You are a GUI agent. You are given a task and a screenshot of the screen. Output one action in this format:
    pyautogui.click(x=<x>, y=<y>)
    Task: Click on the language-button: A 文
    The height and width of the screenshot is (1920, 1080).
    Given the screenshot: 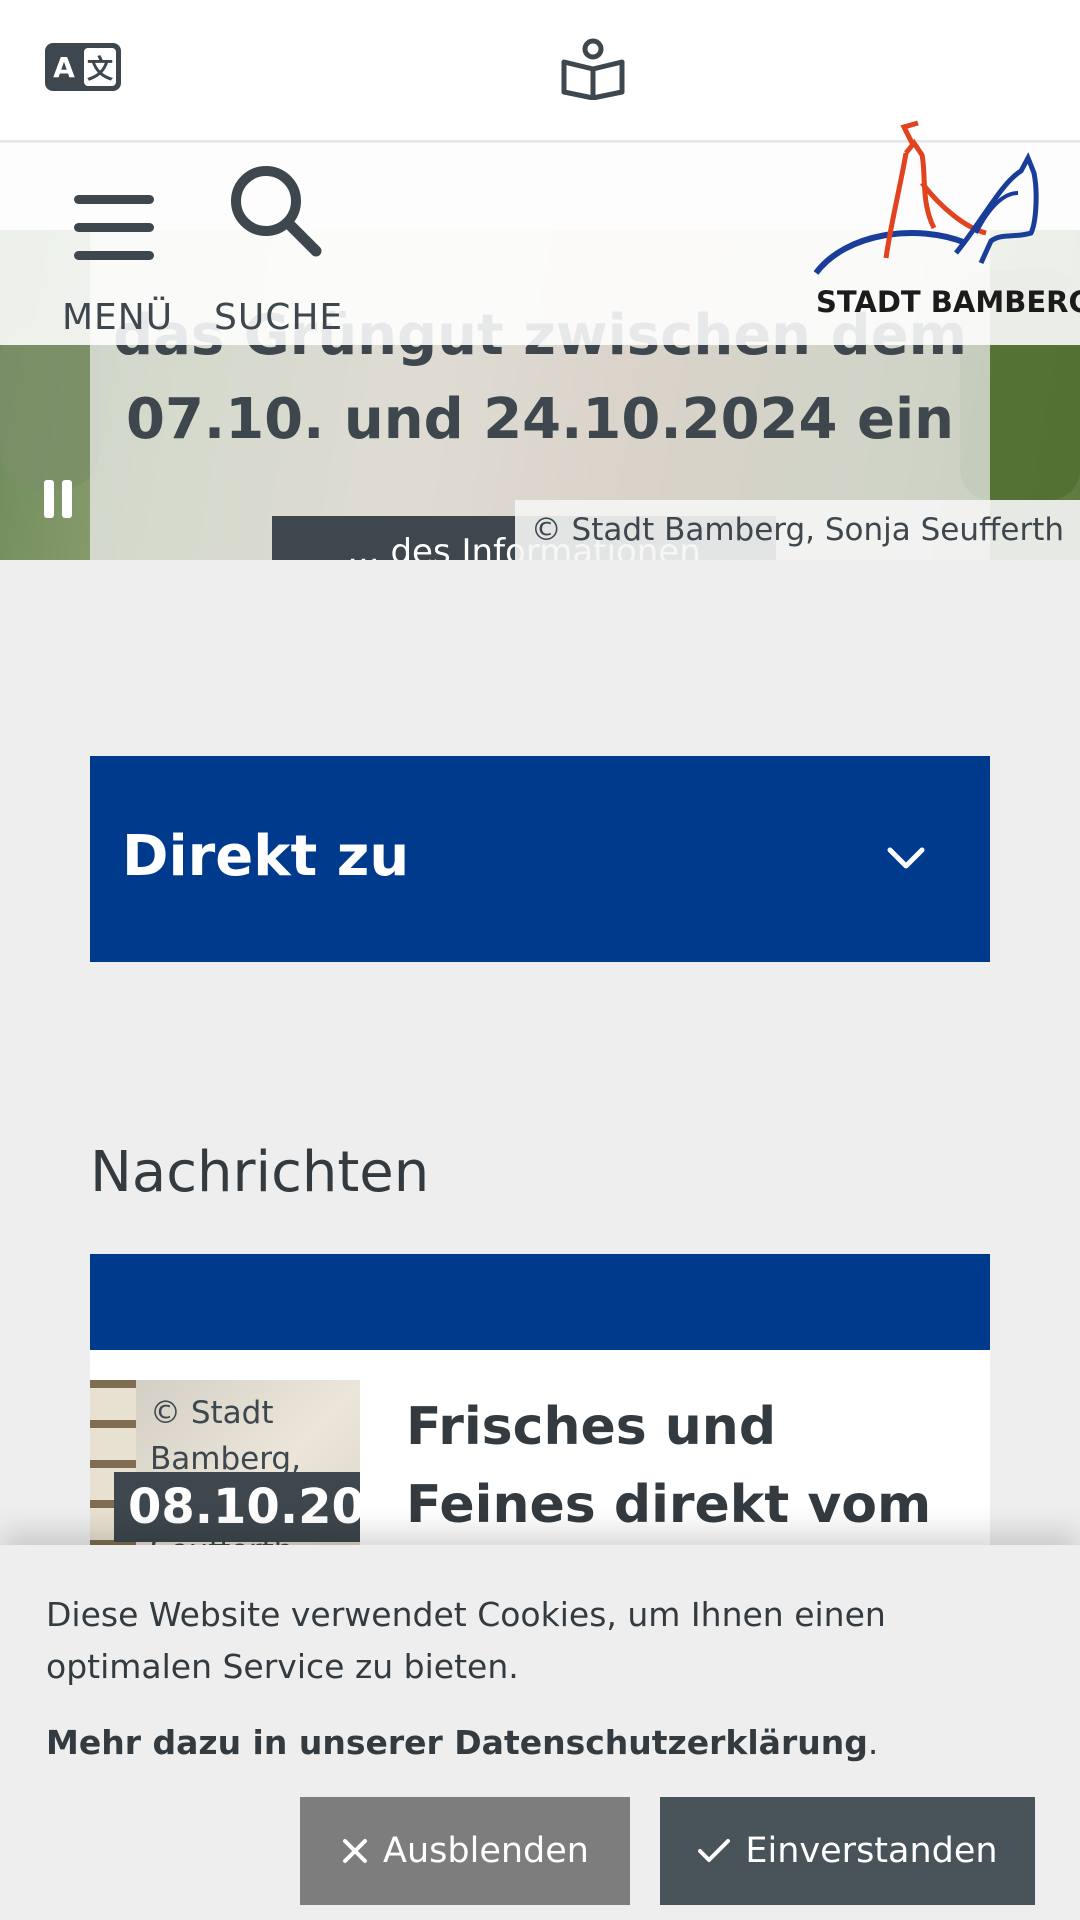 What is the action you would take?
    pyautogui.click(x=83, y=67)
    